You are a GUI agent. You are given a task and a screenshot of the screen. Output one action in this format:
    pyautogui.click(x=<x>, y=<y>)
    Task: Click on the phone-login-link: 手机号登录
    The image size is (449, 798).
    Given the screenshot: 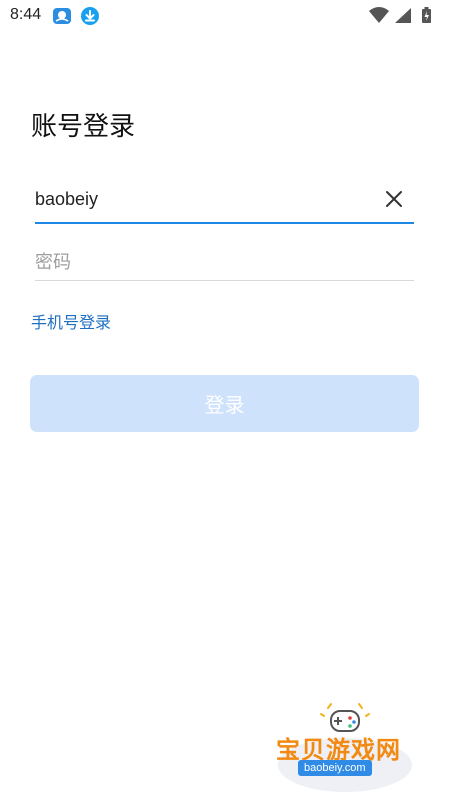 What is the action you would take?
    pyautogui.click(x=71, y=321)
    